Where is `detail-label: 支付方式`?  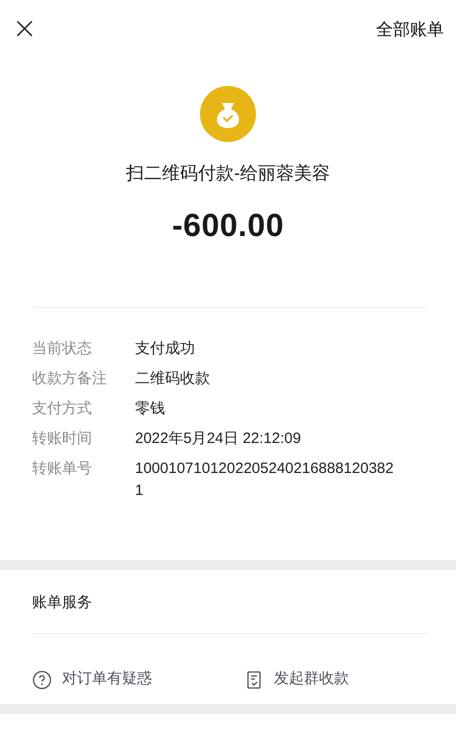 detail-label: 支付方式 is located at coordinates (62, 409).